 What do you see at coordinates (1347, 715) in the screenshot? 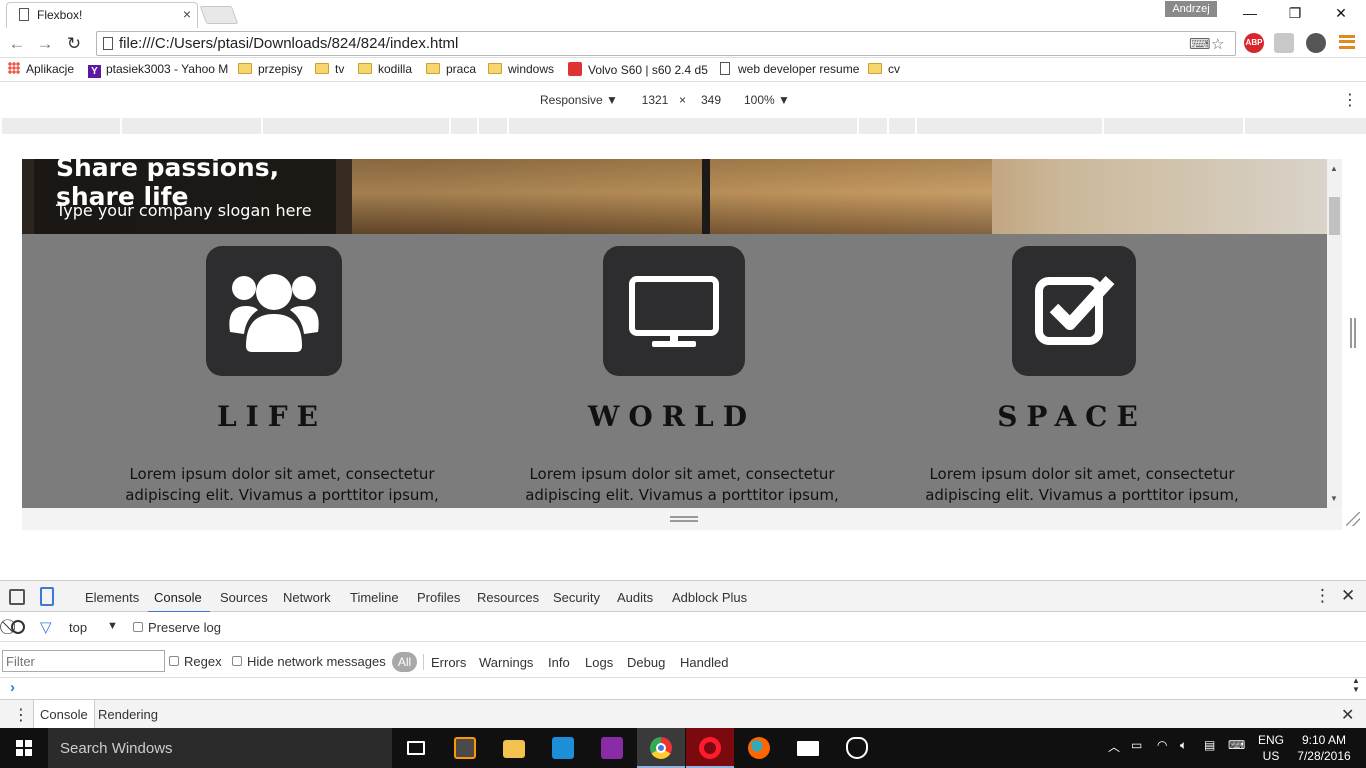
I see `drawer-close-icon: ✕` at bounding box center [1347, 715].